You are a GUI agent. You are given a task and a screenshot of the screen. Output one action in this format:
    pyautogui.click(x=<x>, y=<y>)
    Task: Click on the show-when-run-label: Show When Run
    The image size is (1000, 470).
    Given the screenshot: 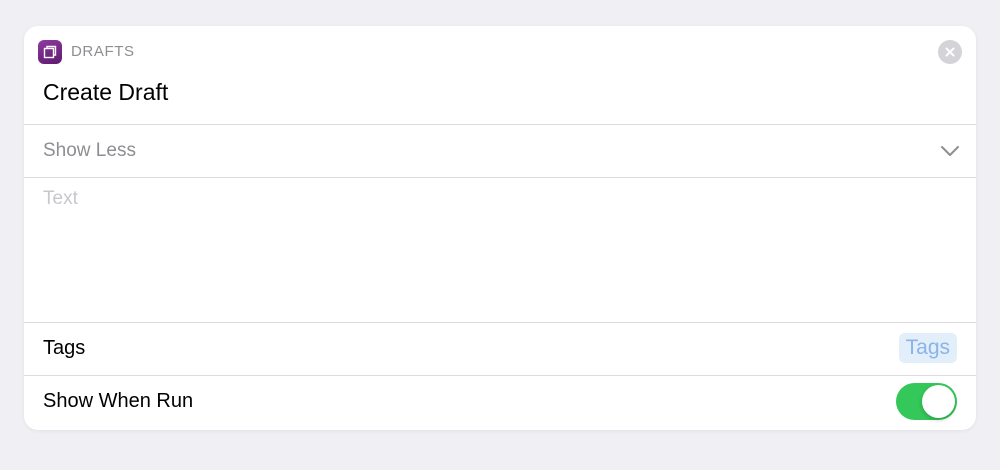 What is the action you would take?
    pyautogui.click(x=118, y=401)
    